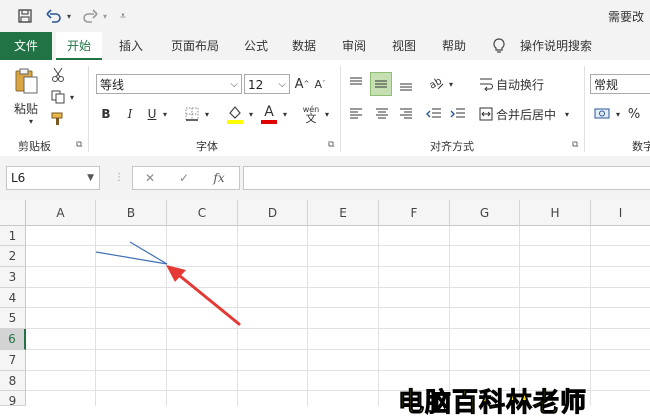 This screenshot has width=650, height=419. What do you see at coordinates (527, 114) in the screenshot?
I see `merge-center-button: 合并后居中` at bounding box center [527, 114].